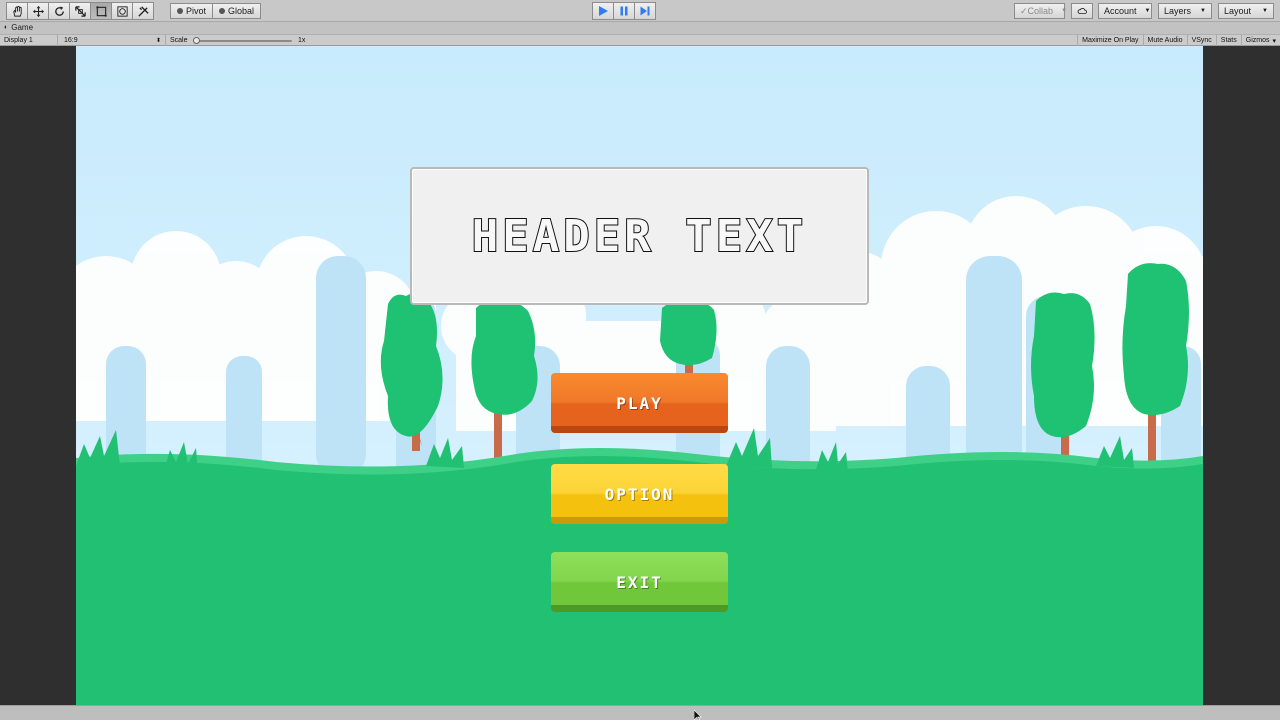  I want to click on custom-tool-icon, so click(143, 11).